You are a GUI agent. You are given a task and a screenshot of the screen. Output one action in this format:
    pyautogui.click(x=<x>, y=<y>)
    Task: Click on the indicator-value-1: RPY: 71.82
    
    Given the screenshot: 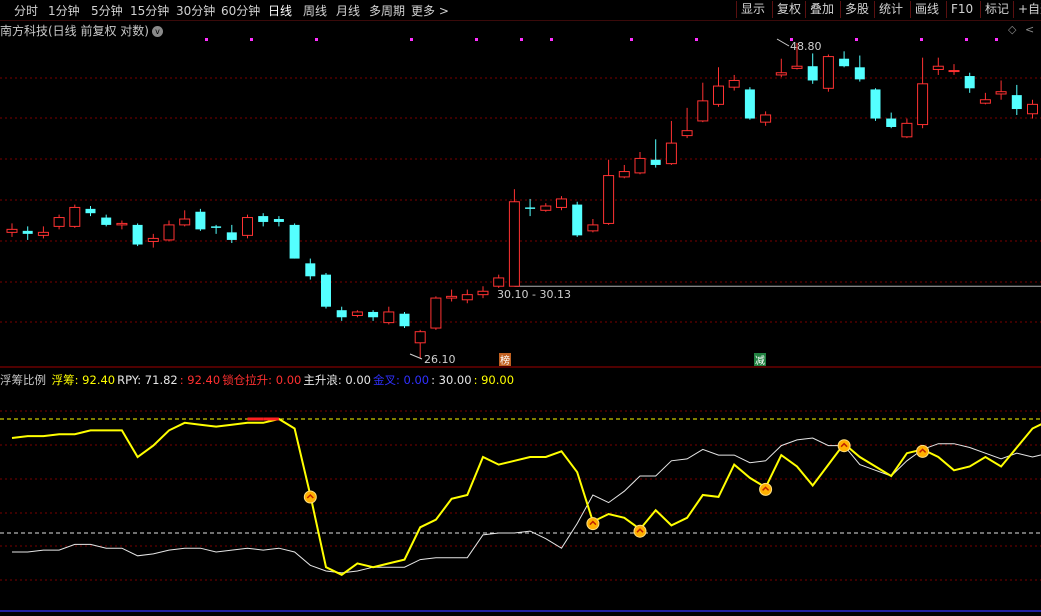 What is the action you would take?
    pyautogui.click(x=147, y=380)
    